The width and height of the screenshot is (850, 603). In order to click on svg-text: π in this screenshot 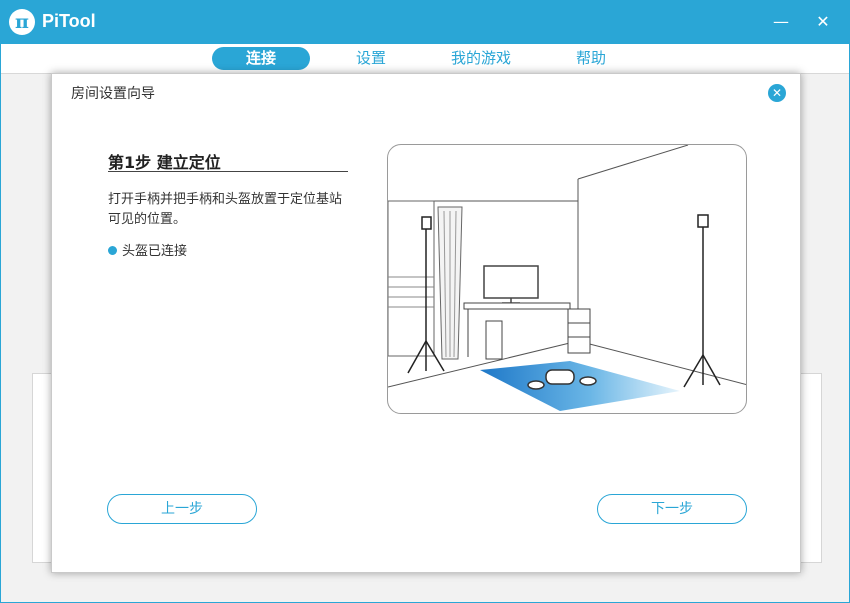, I will do `click(22, 22)`.